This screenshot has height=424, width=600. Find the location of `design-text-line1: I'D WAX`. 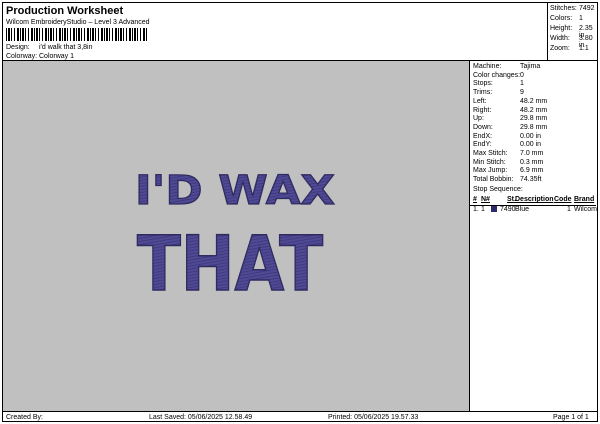

design-text-line1: I'D WAX is located at coordinates (235, 191).